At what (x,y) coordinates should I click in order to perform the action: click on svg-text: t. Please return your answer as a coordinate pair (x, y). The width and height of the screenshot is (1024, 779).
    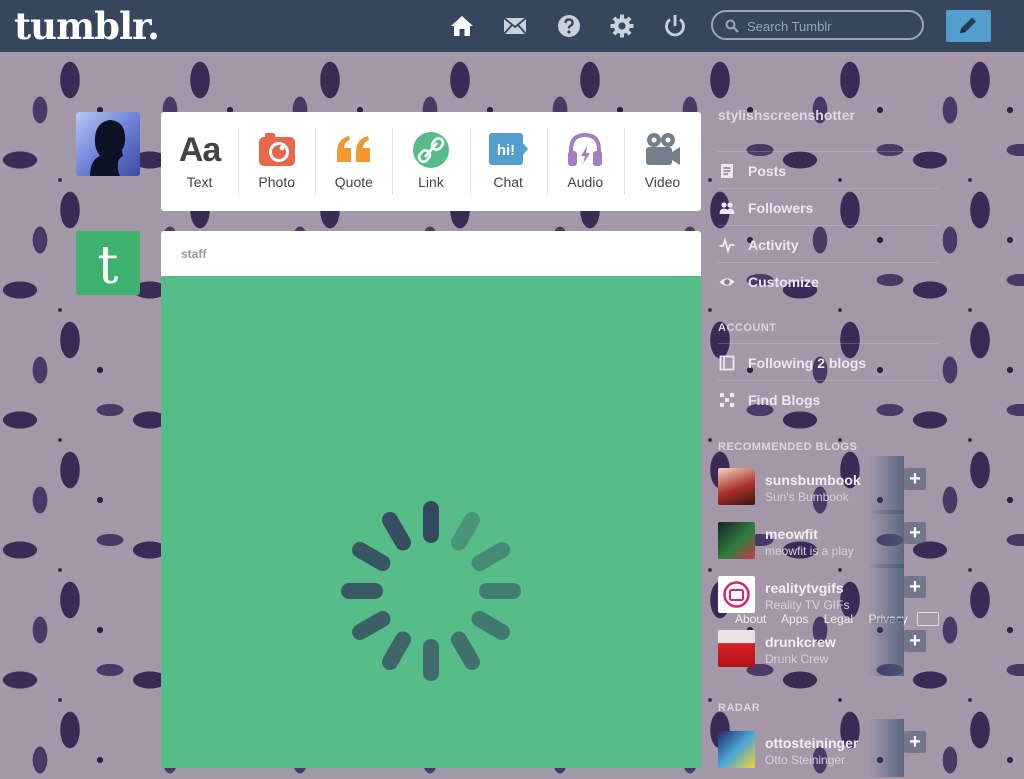
    Looking at the image, I should click on (108, 265).